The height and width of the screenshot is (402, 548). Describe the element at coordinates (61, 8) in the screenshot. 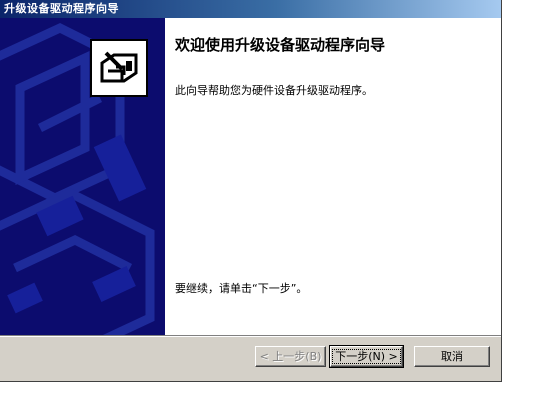

I see `window-title: 升级设备驱动程序向导` at that location.